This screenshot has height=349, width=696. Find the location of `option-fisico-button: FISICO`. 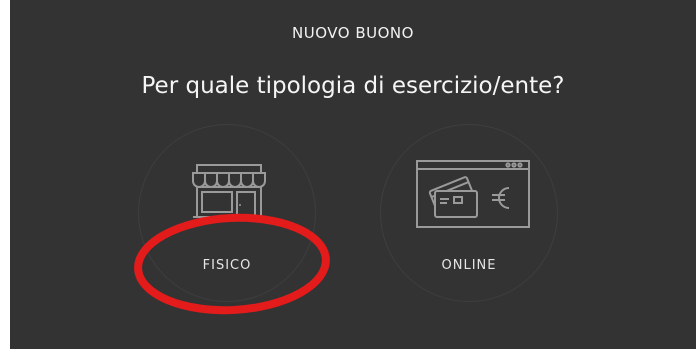

option-fisico-button: FISICO is located at coordinates (227, 213).